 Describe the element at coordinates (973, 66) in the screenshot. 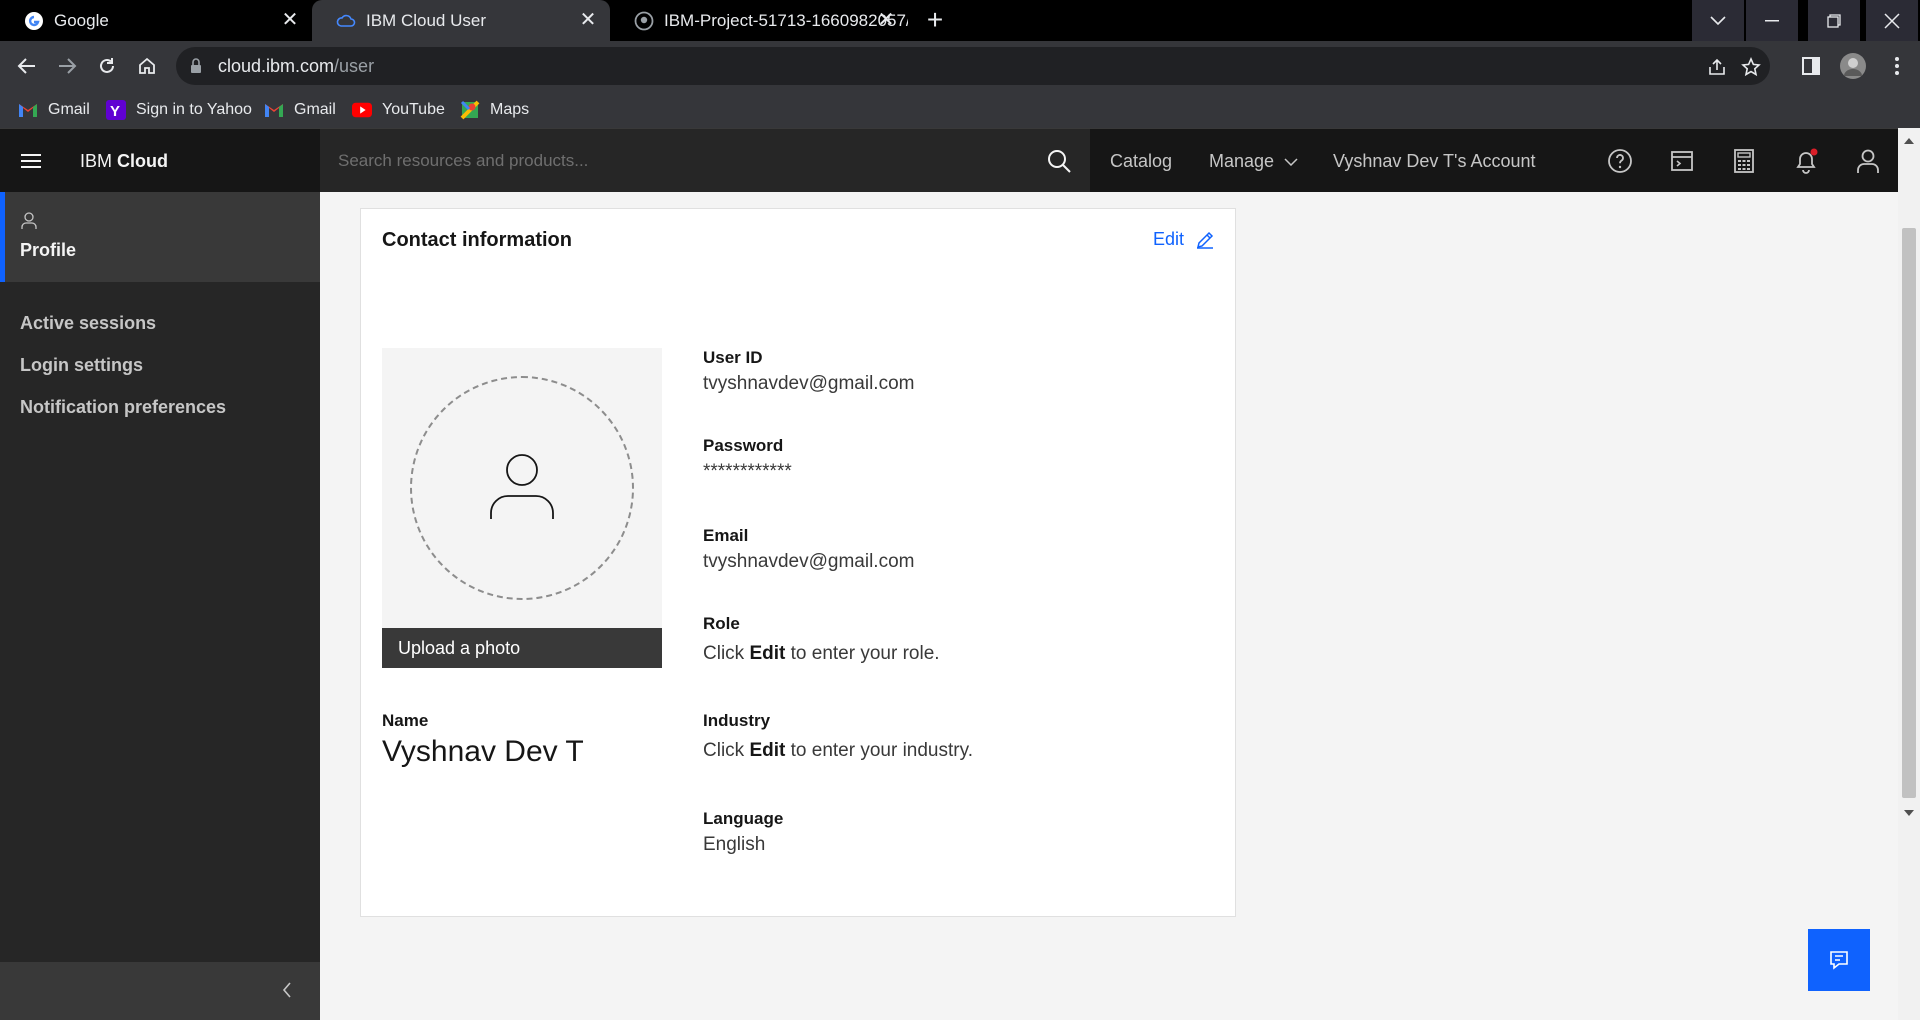

I see `address-bar: cloud.ibm.com/user` at that location.